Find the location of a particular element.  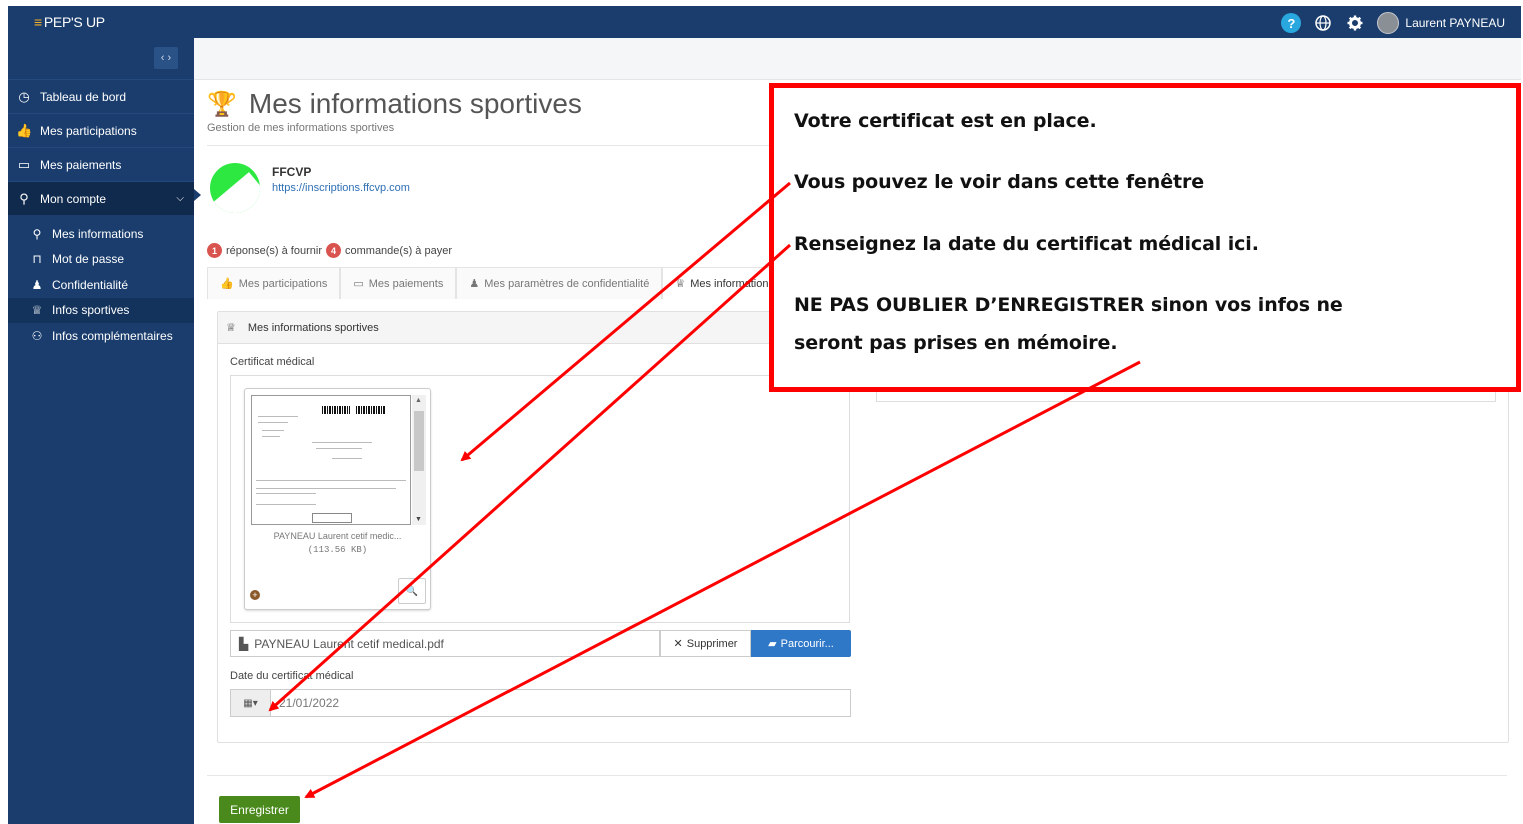

sidebar-item-mes-paiements: ▭ Mes paiements is located at coordinates (101, 164).